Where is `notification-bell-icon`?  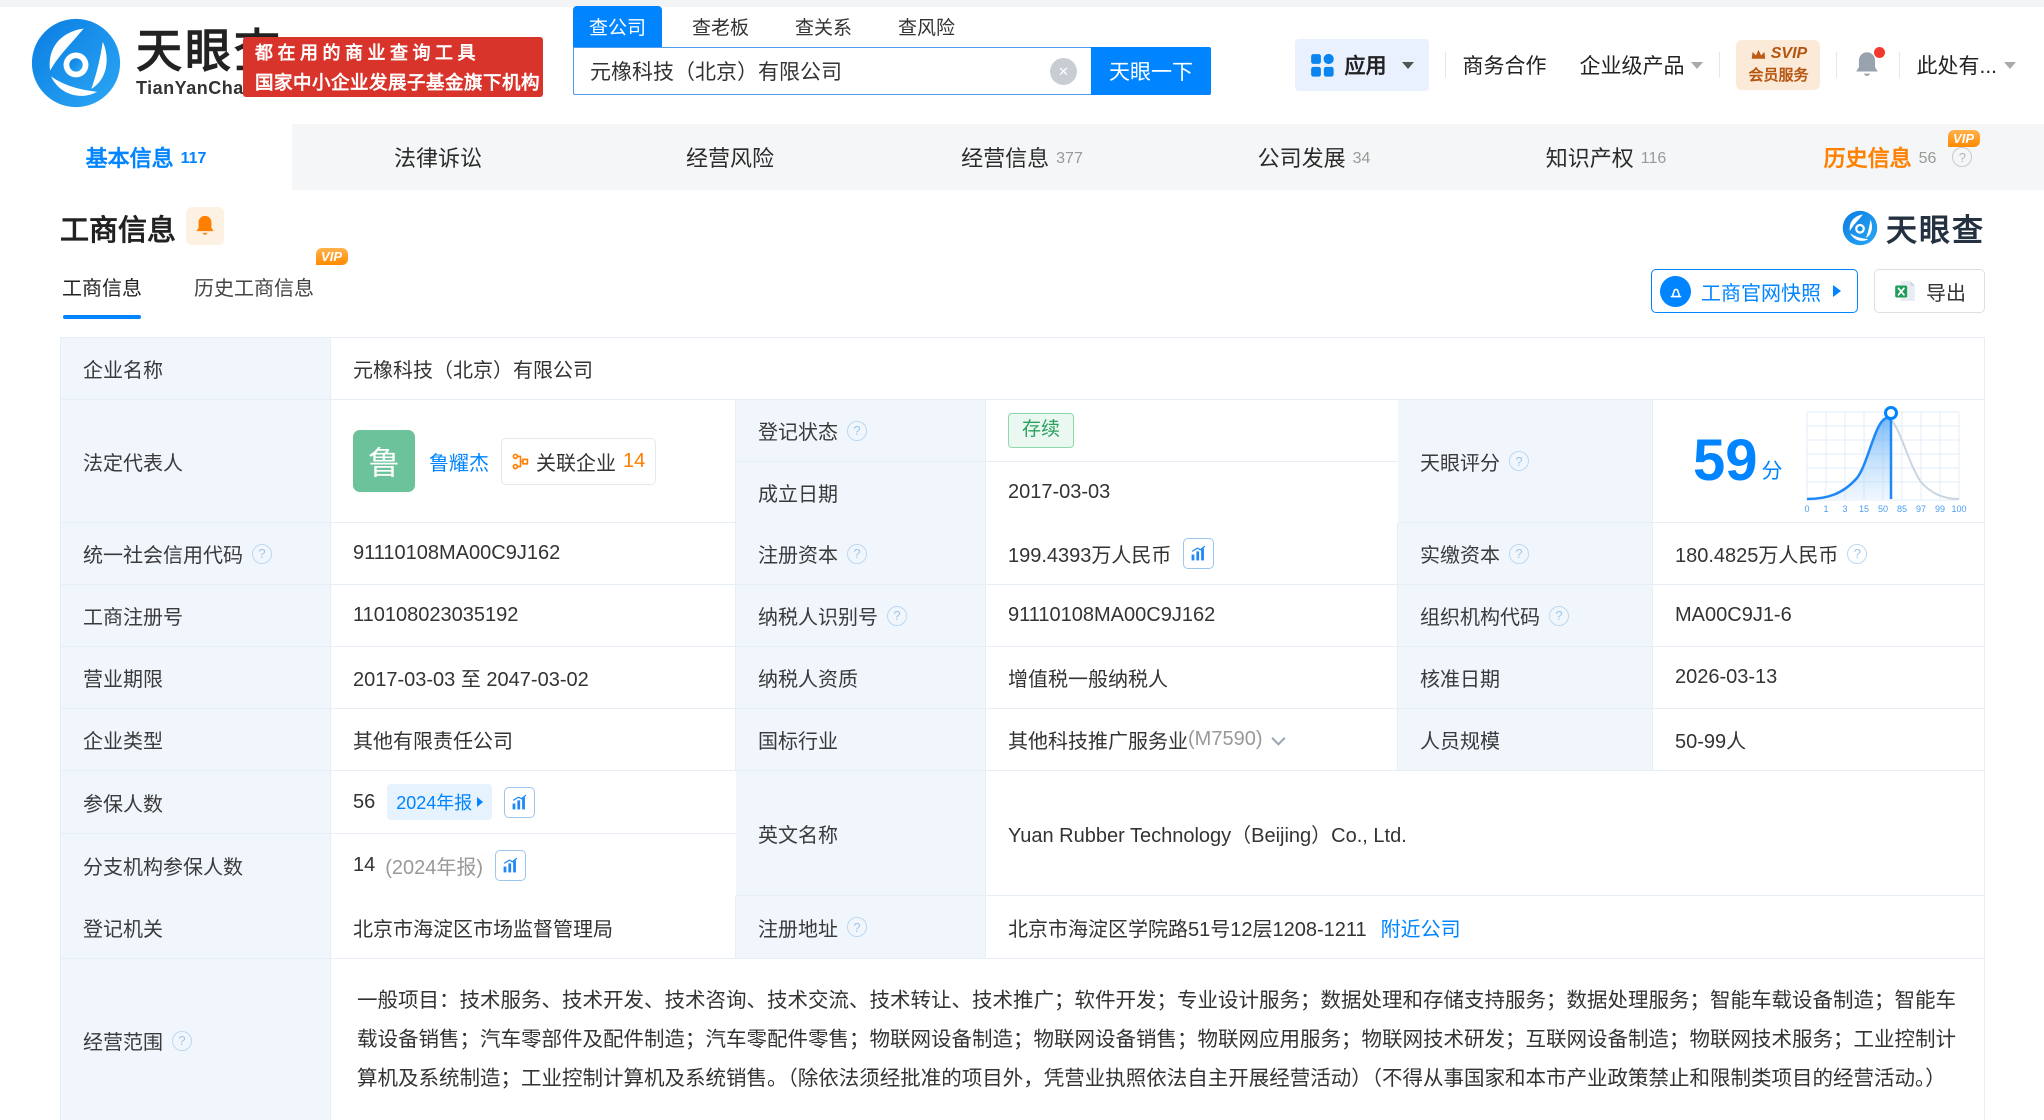 notification-bell-icon is located at coordinates (1869, 63).